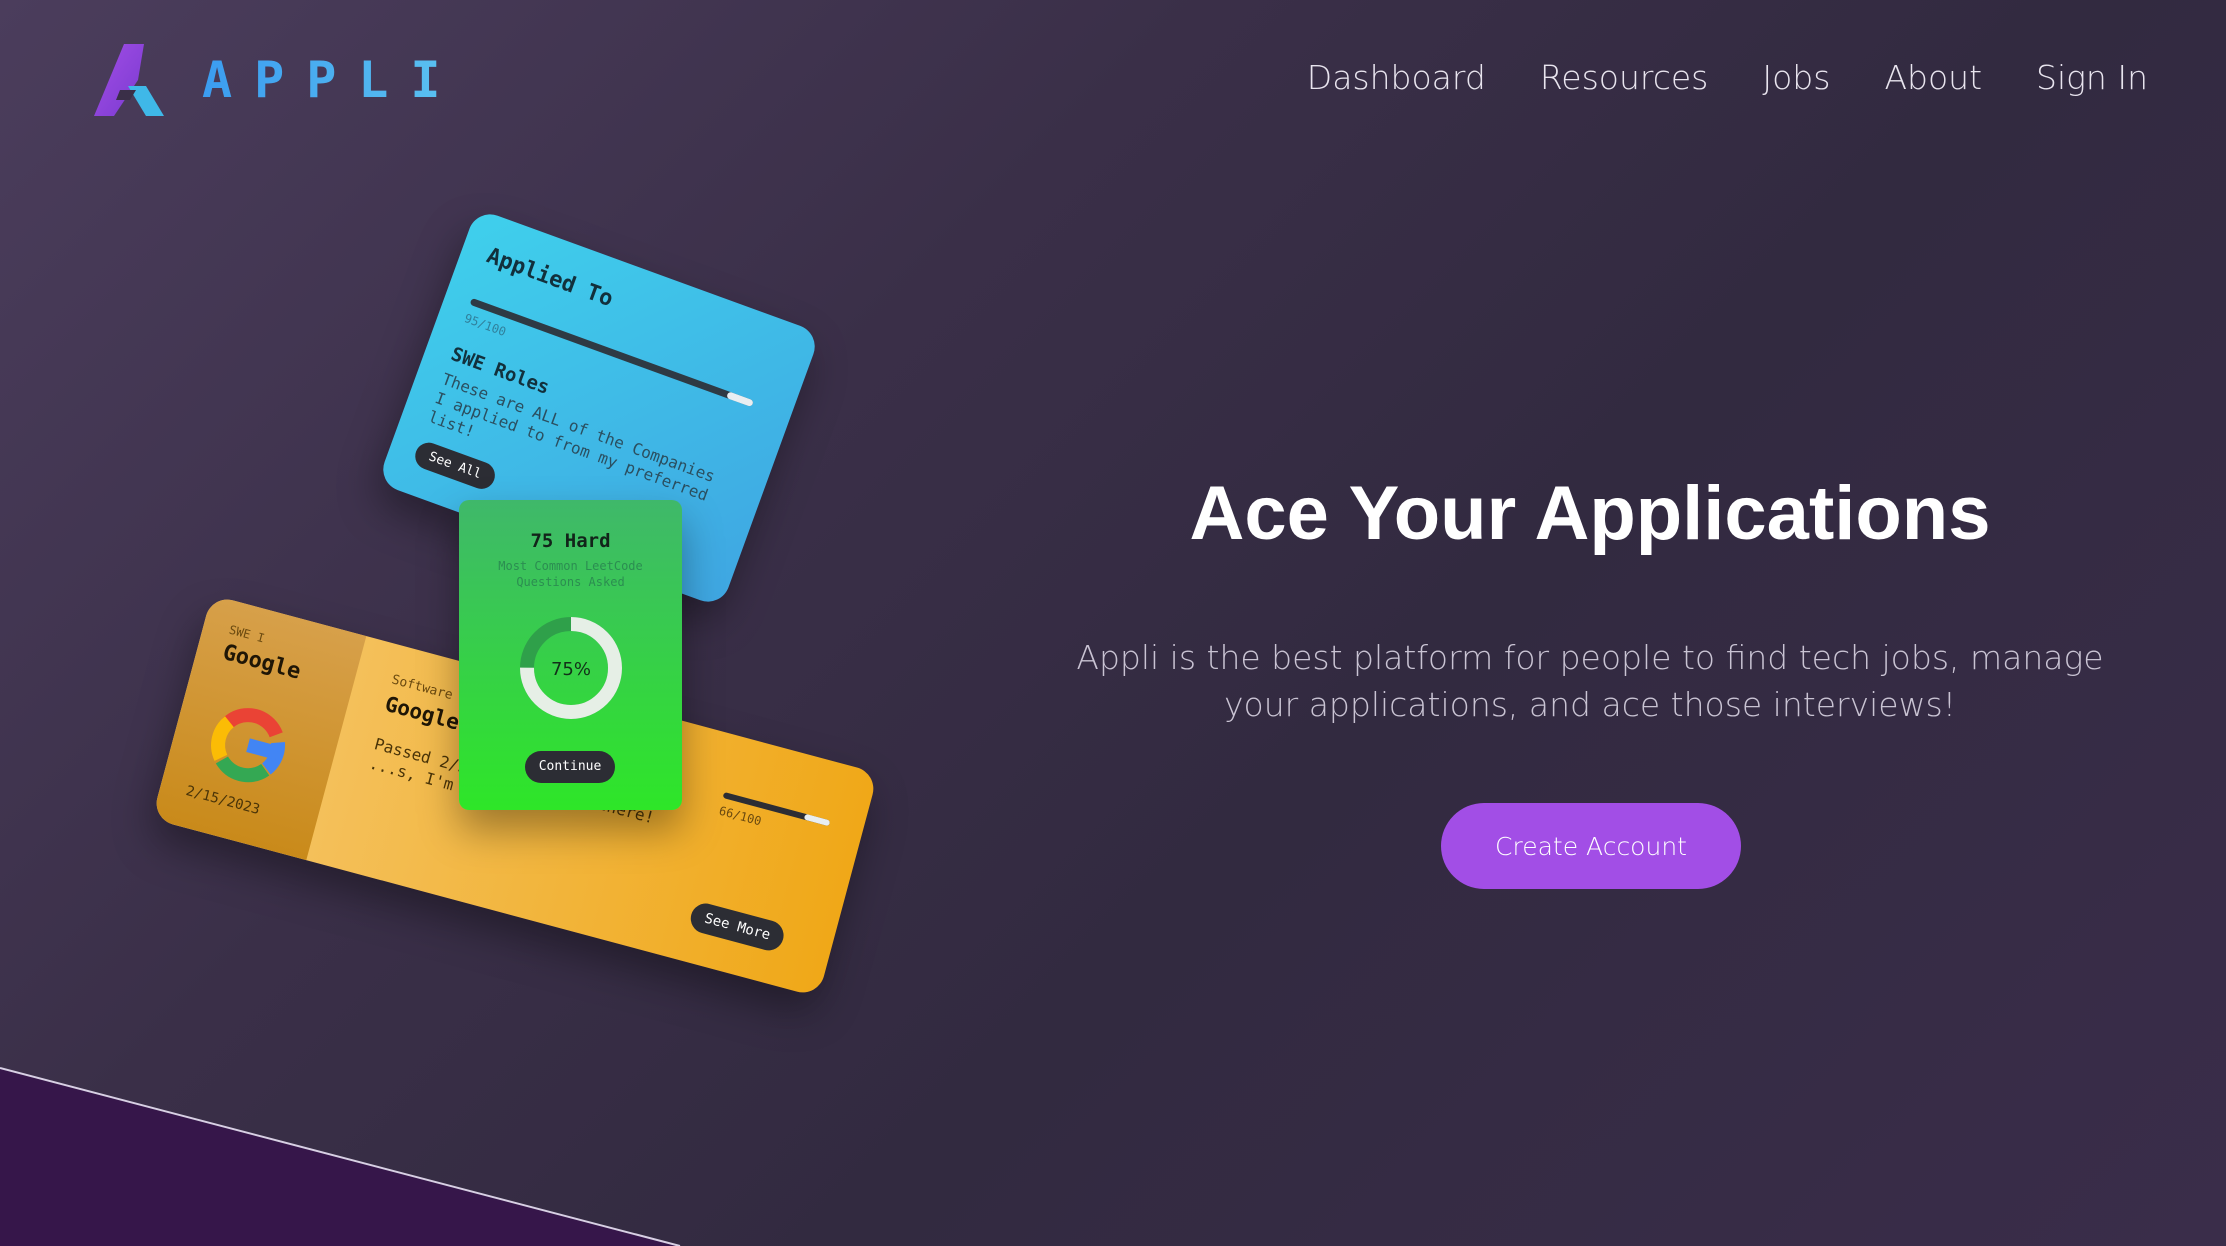 The width and height of the screenshot is (2226, 1246). I want to click on appli-logo-icon, so click(129, 80).